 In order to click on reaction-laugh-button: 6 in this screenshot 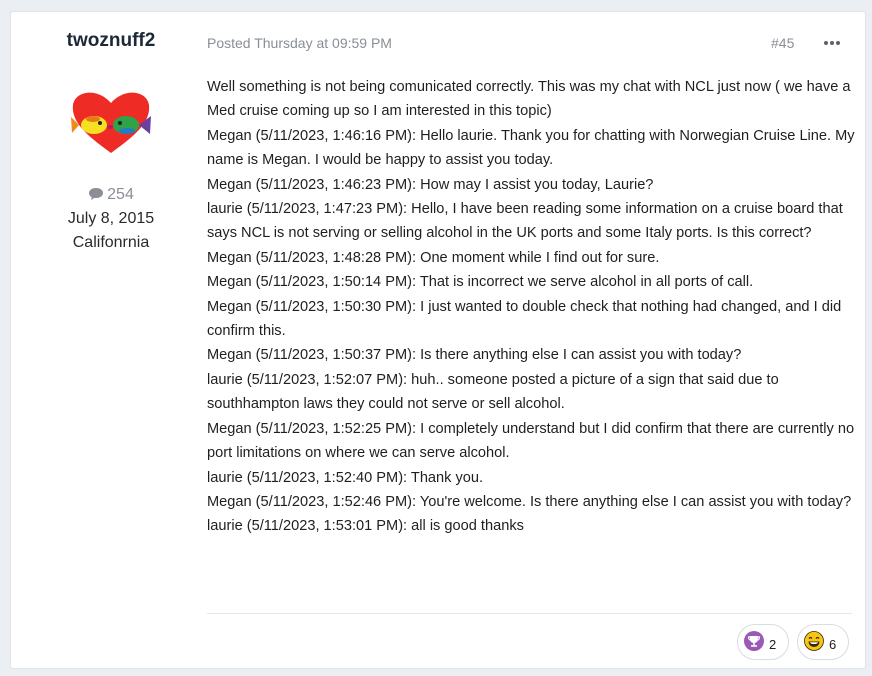, I will do `click(823, 642)`.